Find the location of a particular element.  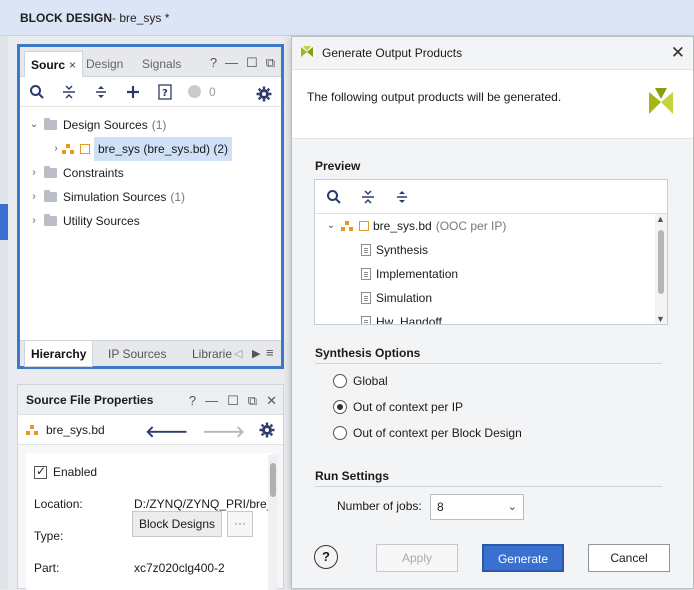

tab-libraries: Librarie is located at coordinates (212, 354).